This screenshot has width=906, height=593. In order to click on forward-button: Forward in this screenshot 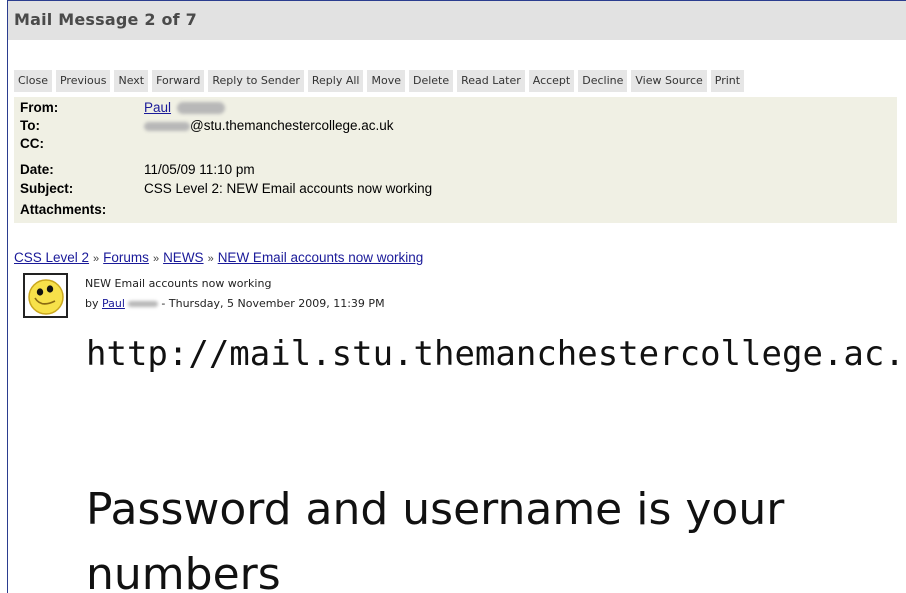, I will do `click(178, 81)`.